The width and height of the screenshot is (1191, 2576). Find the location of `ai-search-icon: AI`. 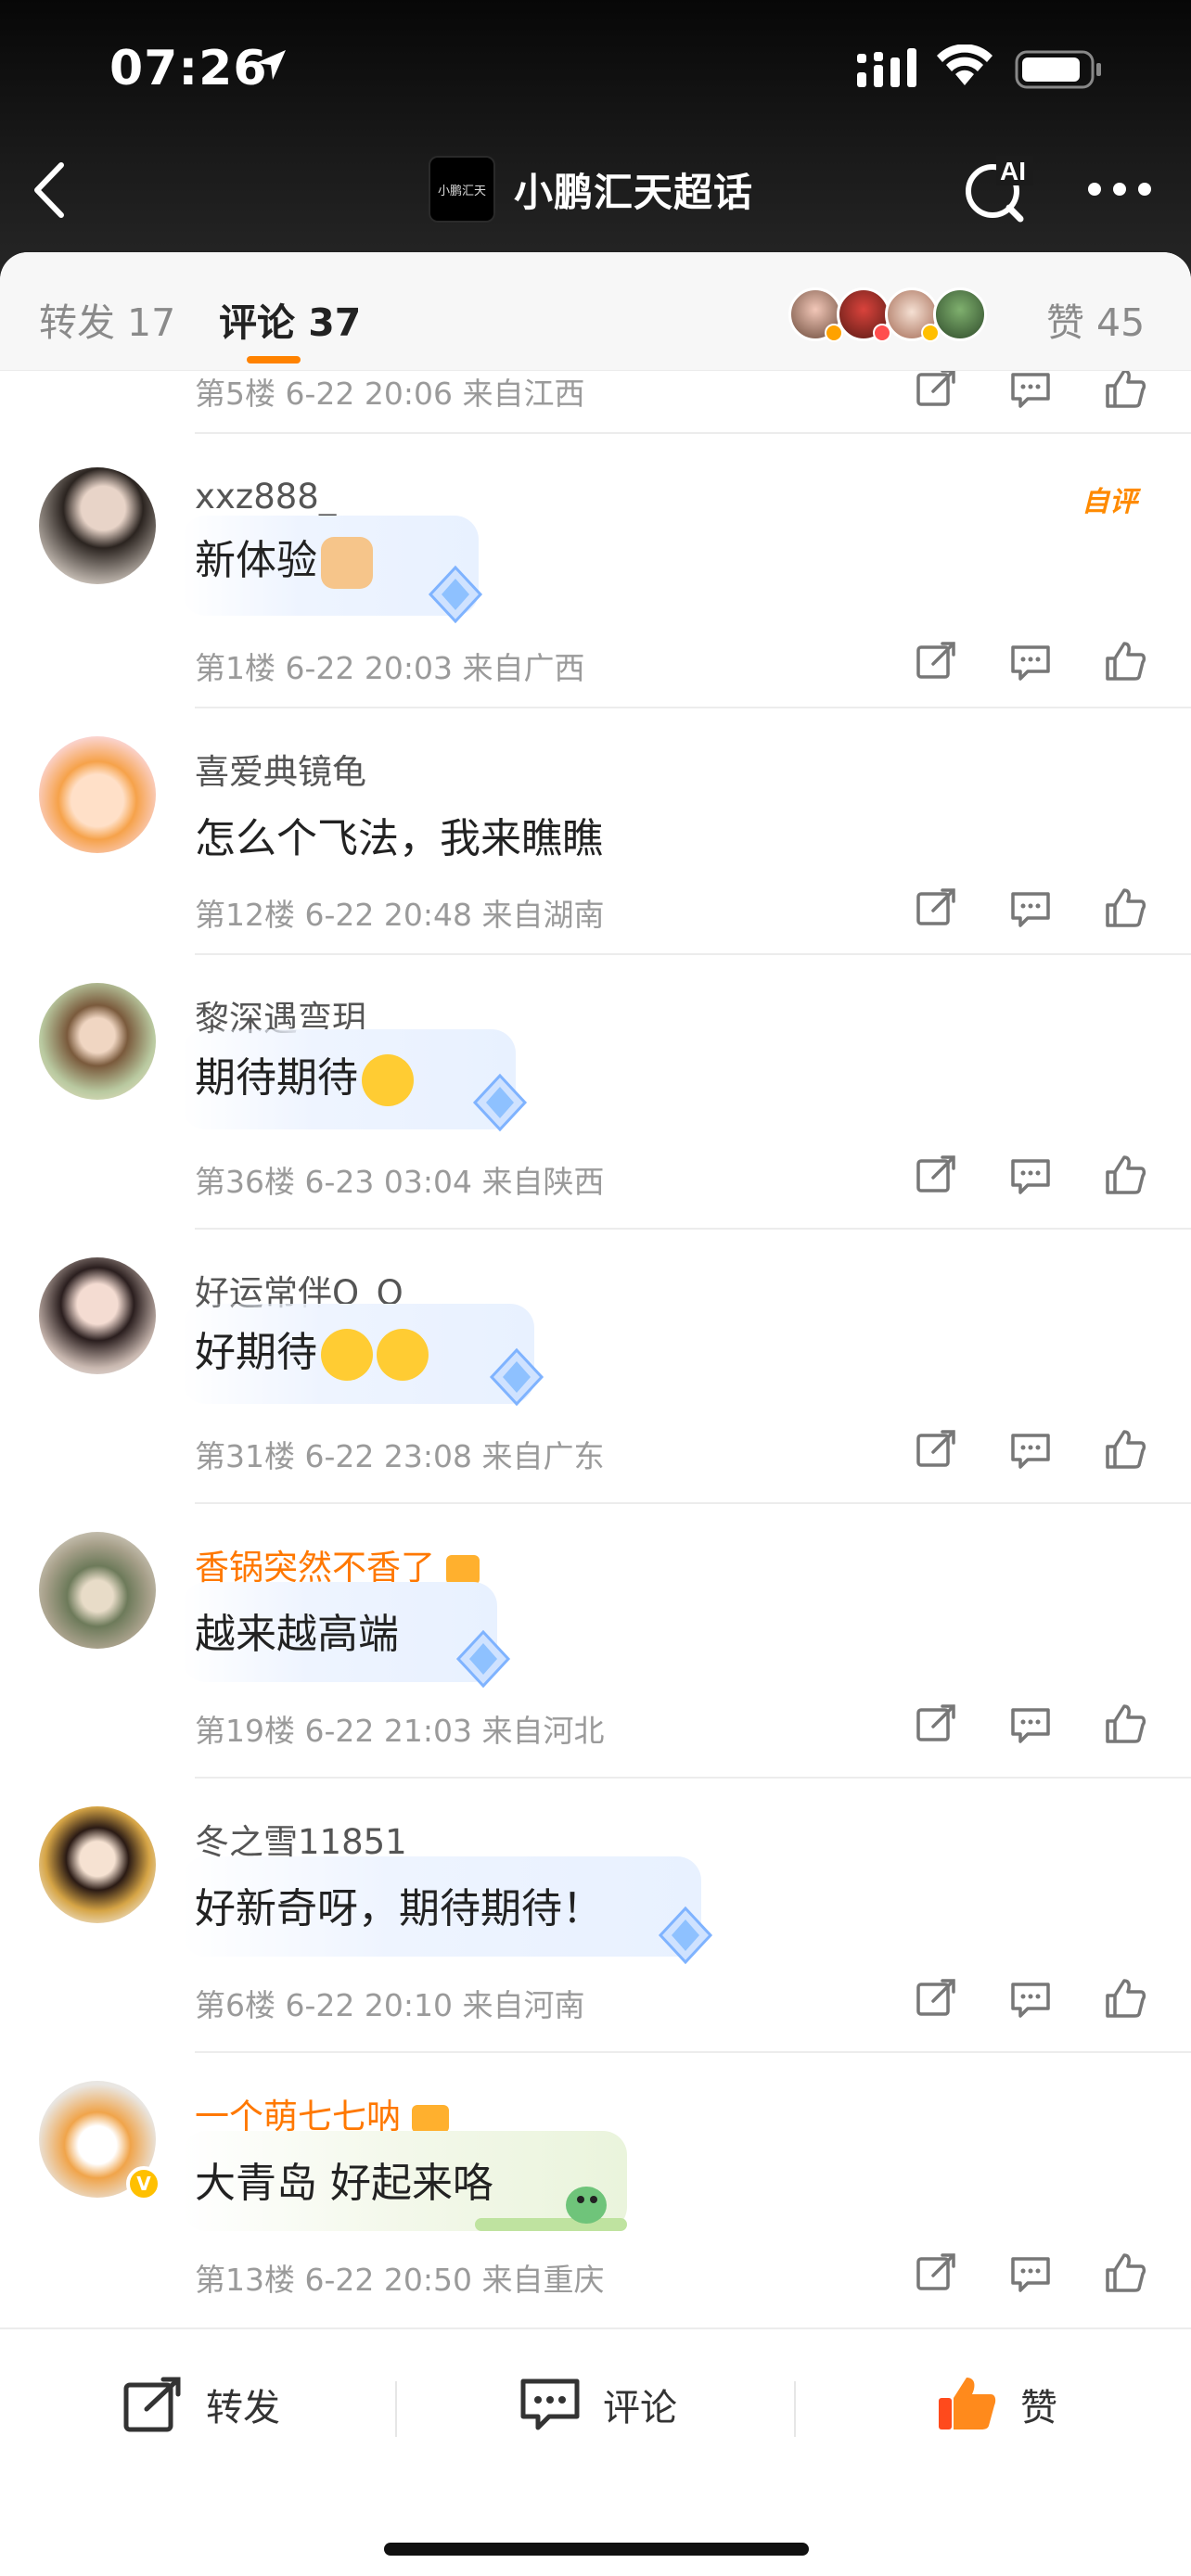

ai-search-icon: AI is located at coordinates (998, 189).